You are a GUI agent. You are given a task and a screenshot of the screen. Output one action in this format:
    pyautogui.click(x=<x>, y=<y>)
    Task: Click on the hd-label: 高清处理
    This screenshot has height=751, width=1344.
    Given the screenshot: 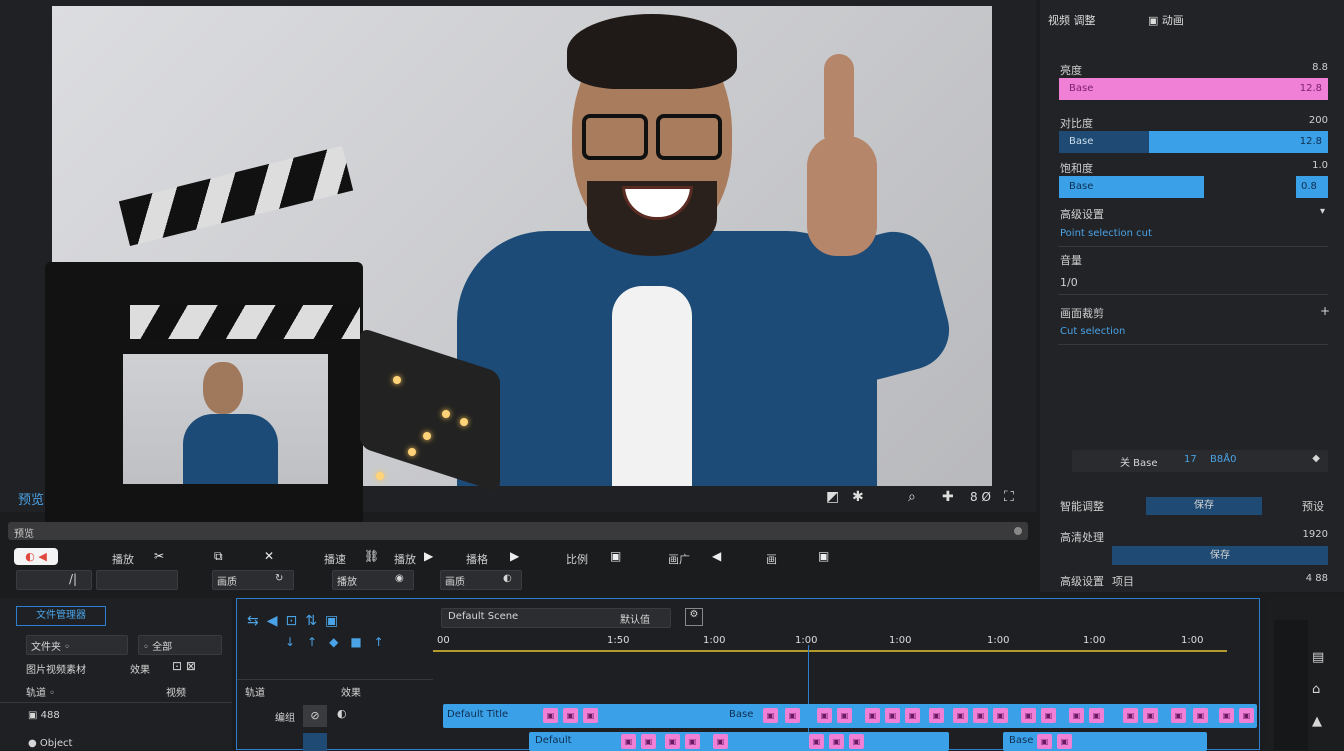 What is the action you would take?
    pyautogui.click(x=1082, y=537)
    